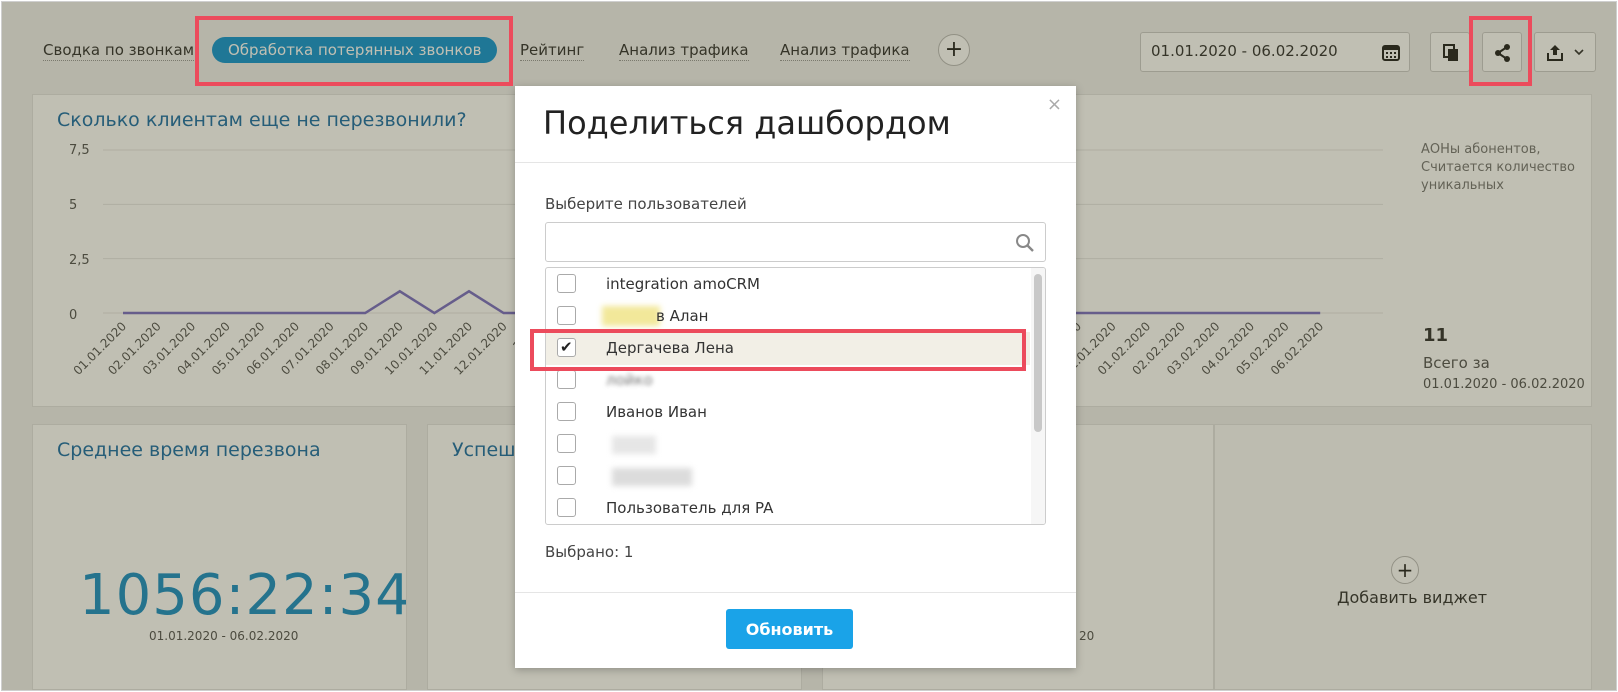 The height and width of the screenshot is (692, 1618). I want to click on modal-footer-divider, so click(795, 592).